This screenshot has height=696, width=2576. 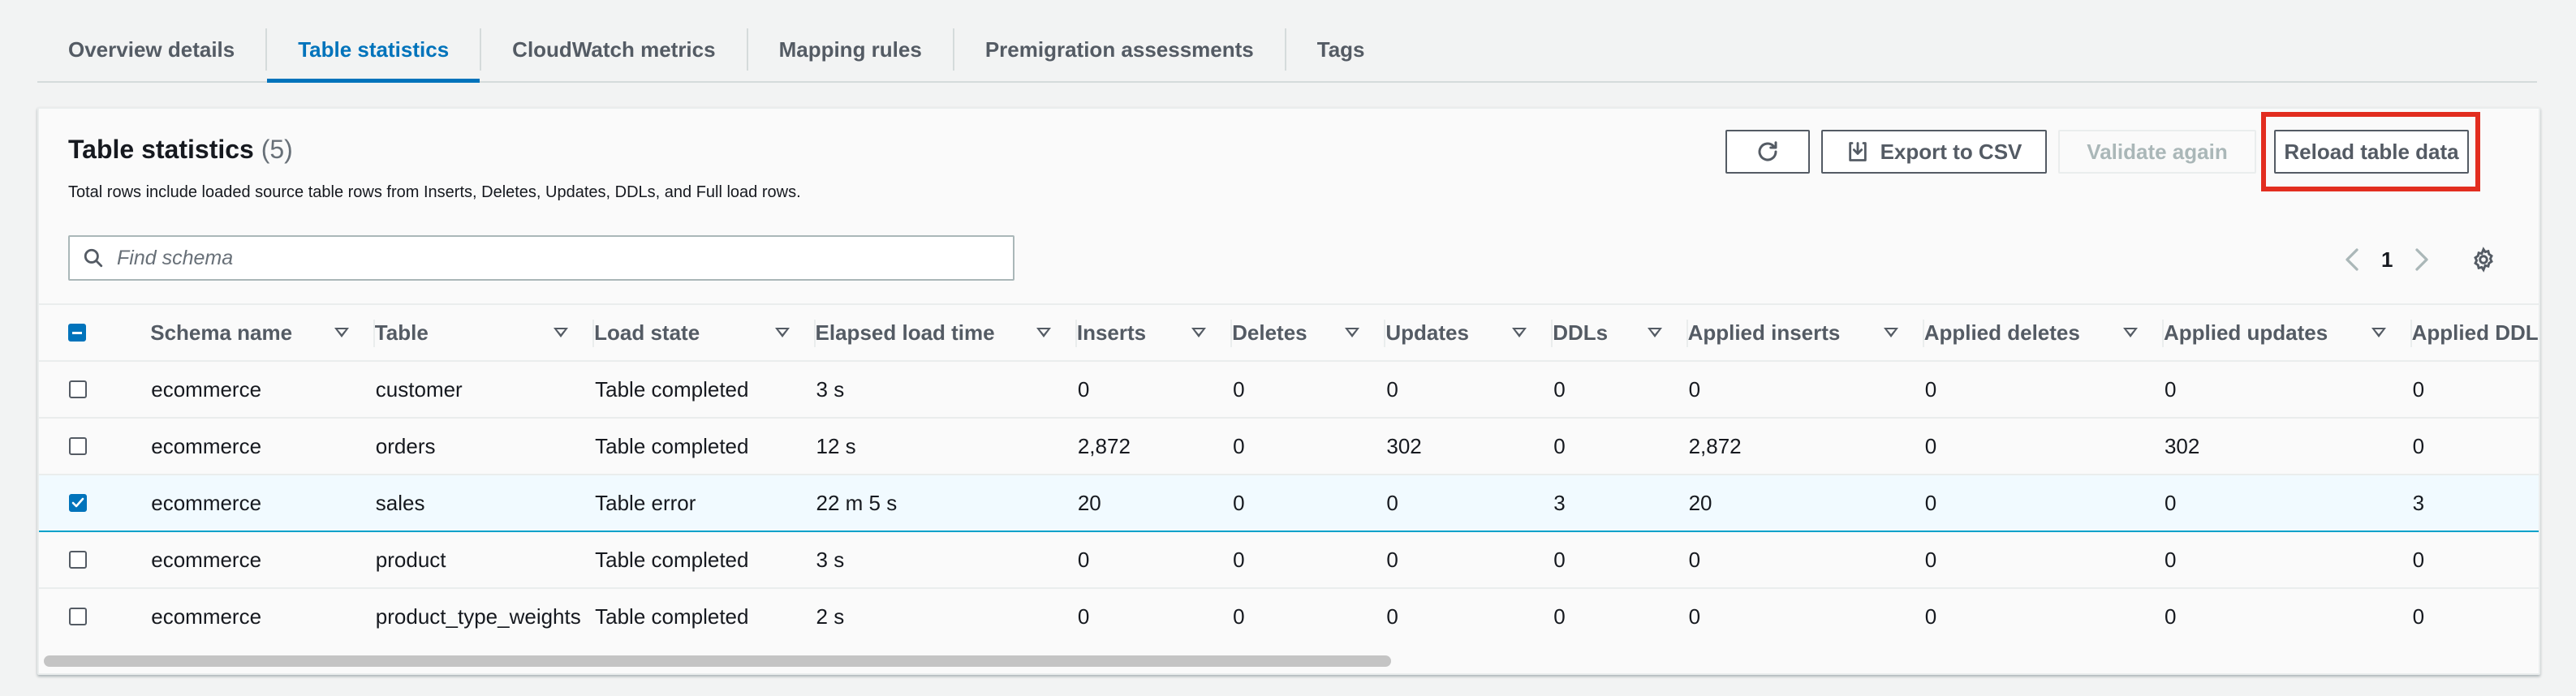 I want to click on panel-title: Table statistics (5), so click(x=181, y=150).